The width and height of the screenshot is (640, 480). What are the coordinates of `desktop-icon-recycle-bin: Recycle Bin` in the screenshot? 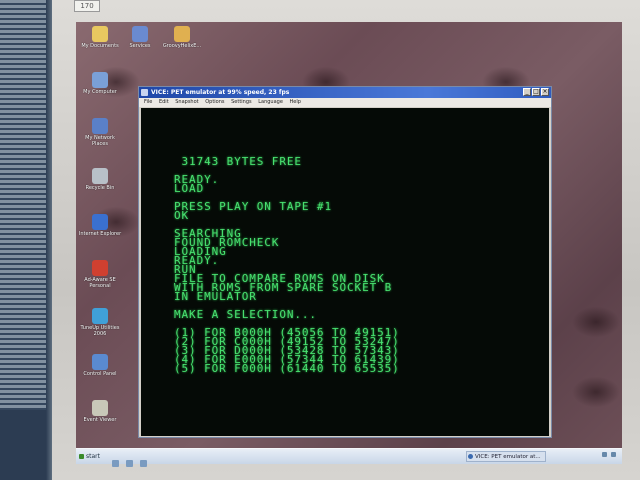 It's located at (100, 179).